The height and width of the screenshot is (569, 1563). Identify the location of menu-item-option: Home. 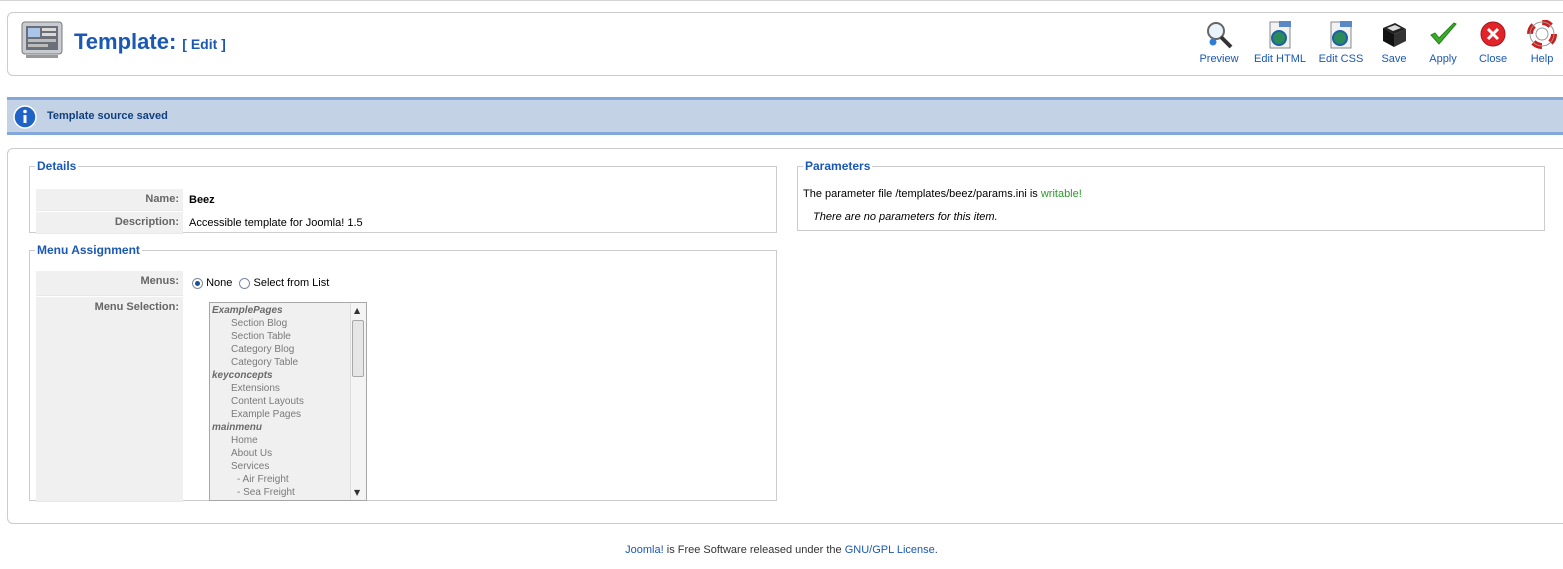
(288, 440).